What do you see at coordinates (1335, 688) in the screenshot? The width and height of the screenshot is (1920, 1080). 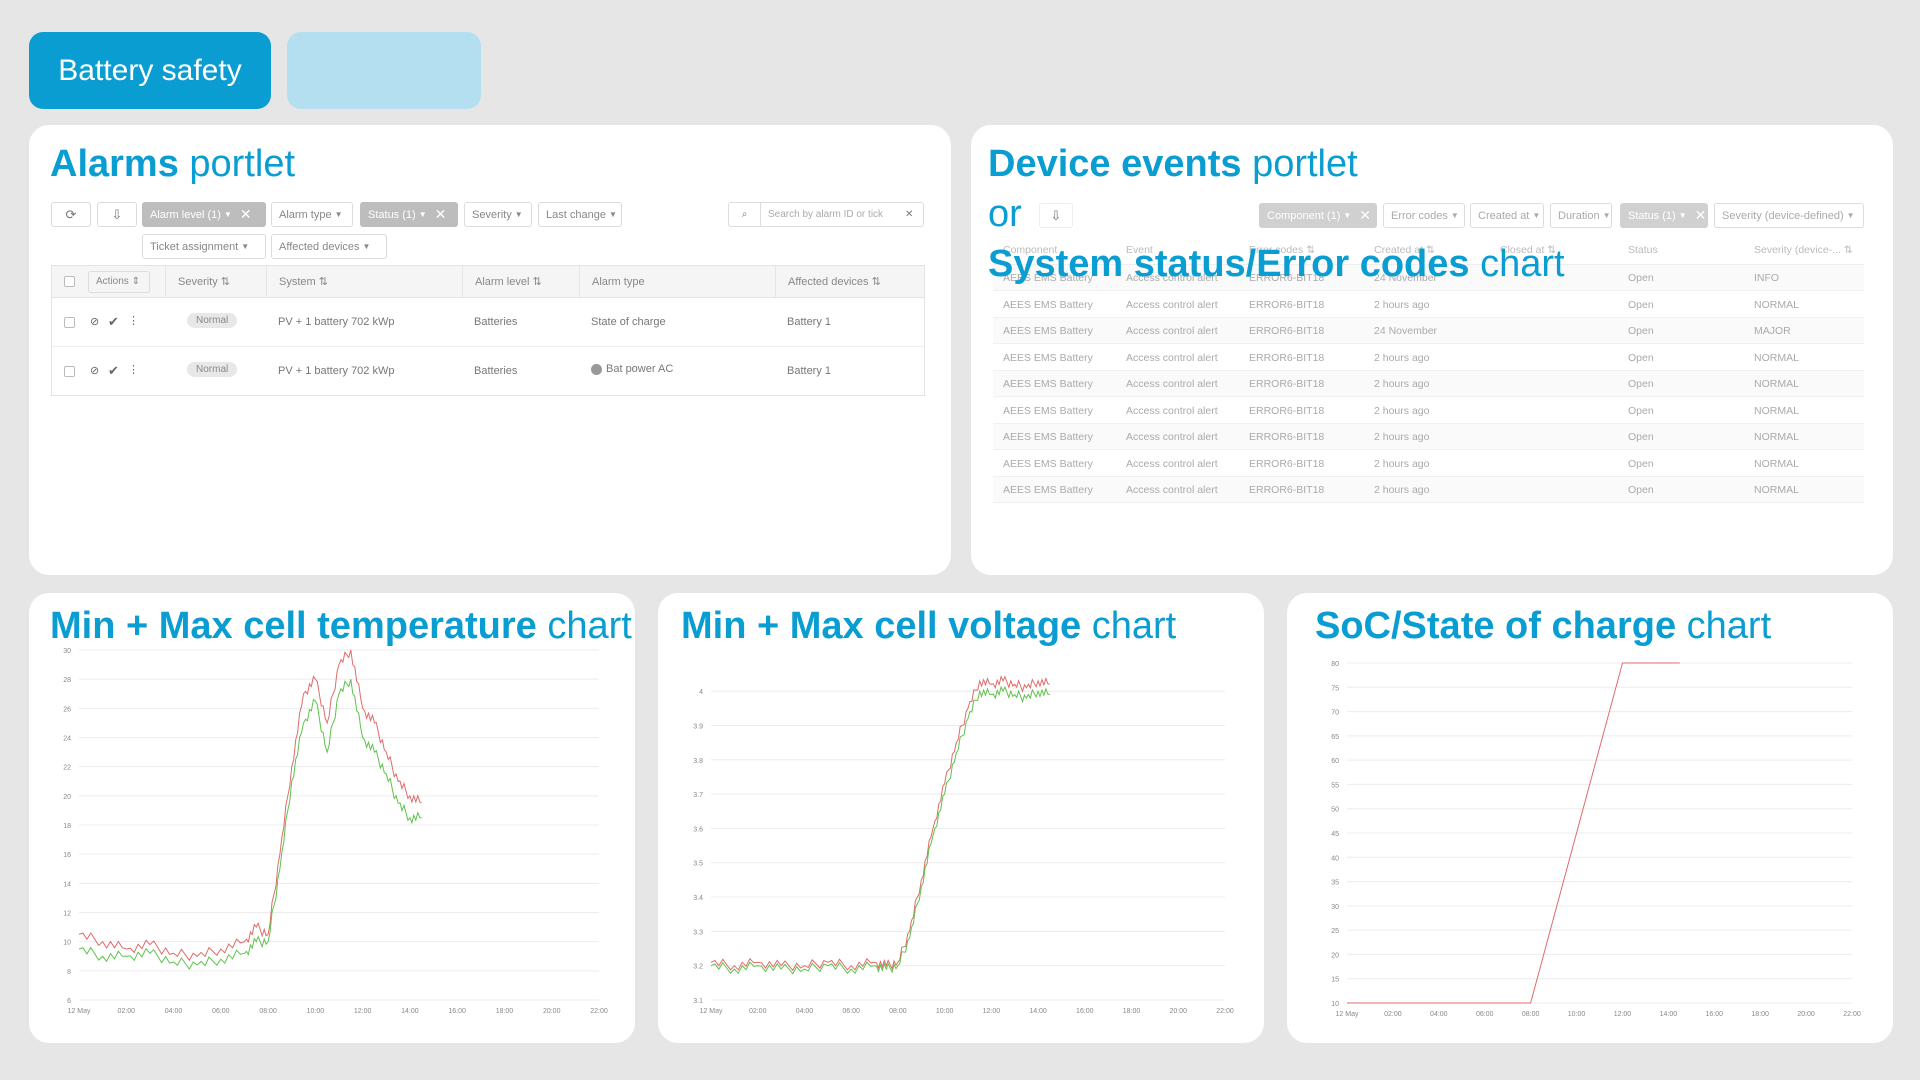 I see `y-tick-label: 75` at bounding box center [1335, 688].